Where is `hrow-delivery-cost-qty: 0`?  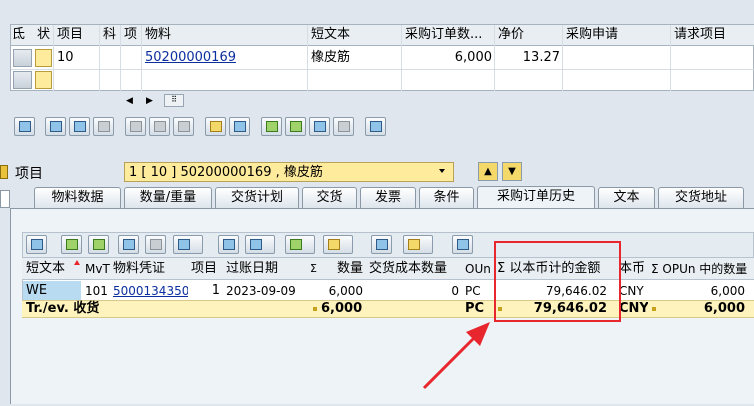
hrow-delivery-cost-qty: 0 is located at coordinates (414, 291).